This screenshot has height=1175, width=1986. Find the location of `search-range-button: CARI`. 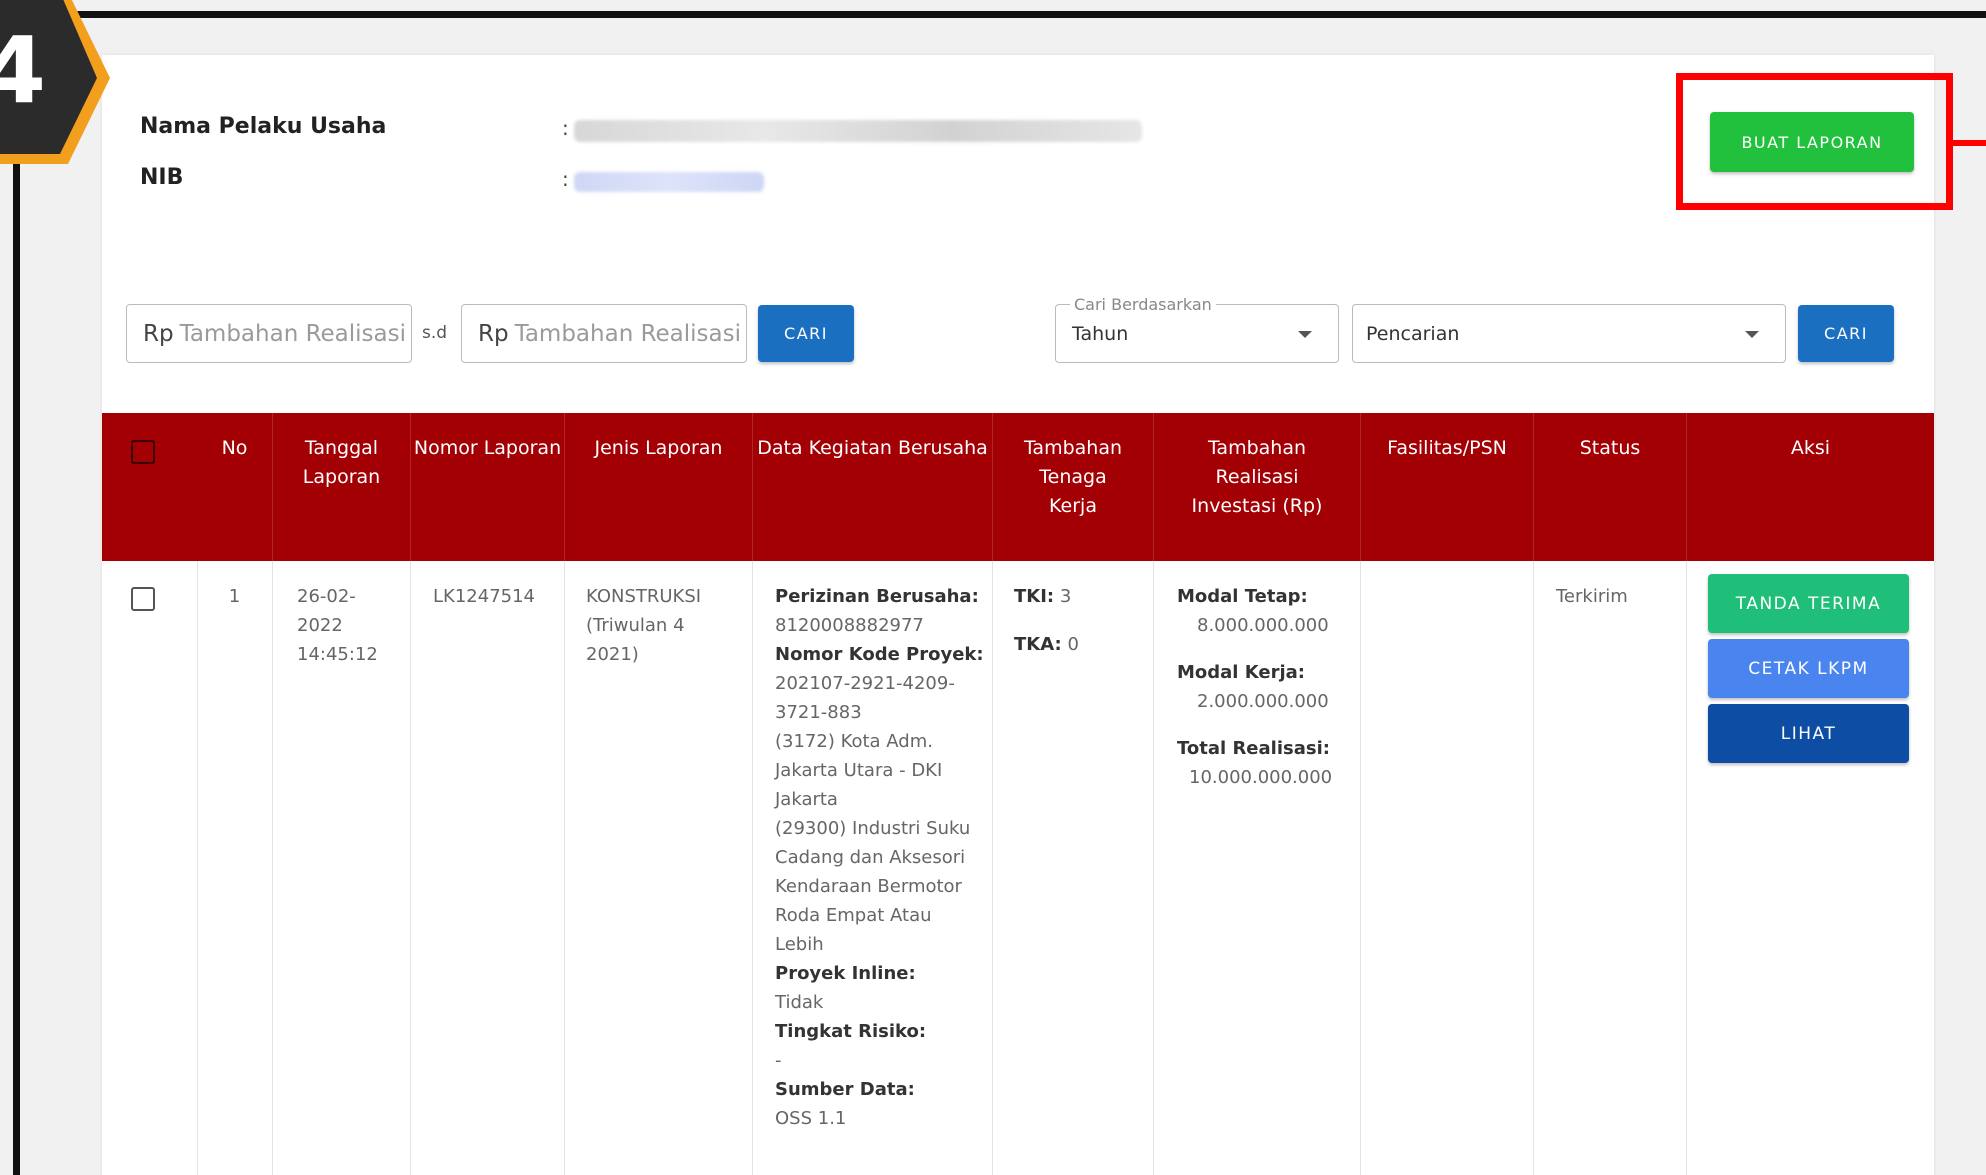

search-range-button: CARI is located at coordinates (806, 333).